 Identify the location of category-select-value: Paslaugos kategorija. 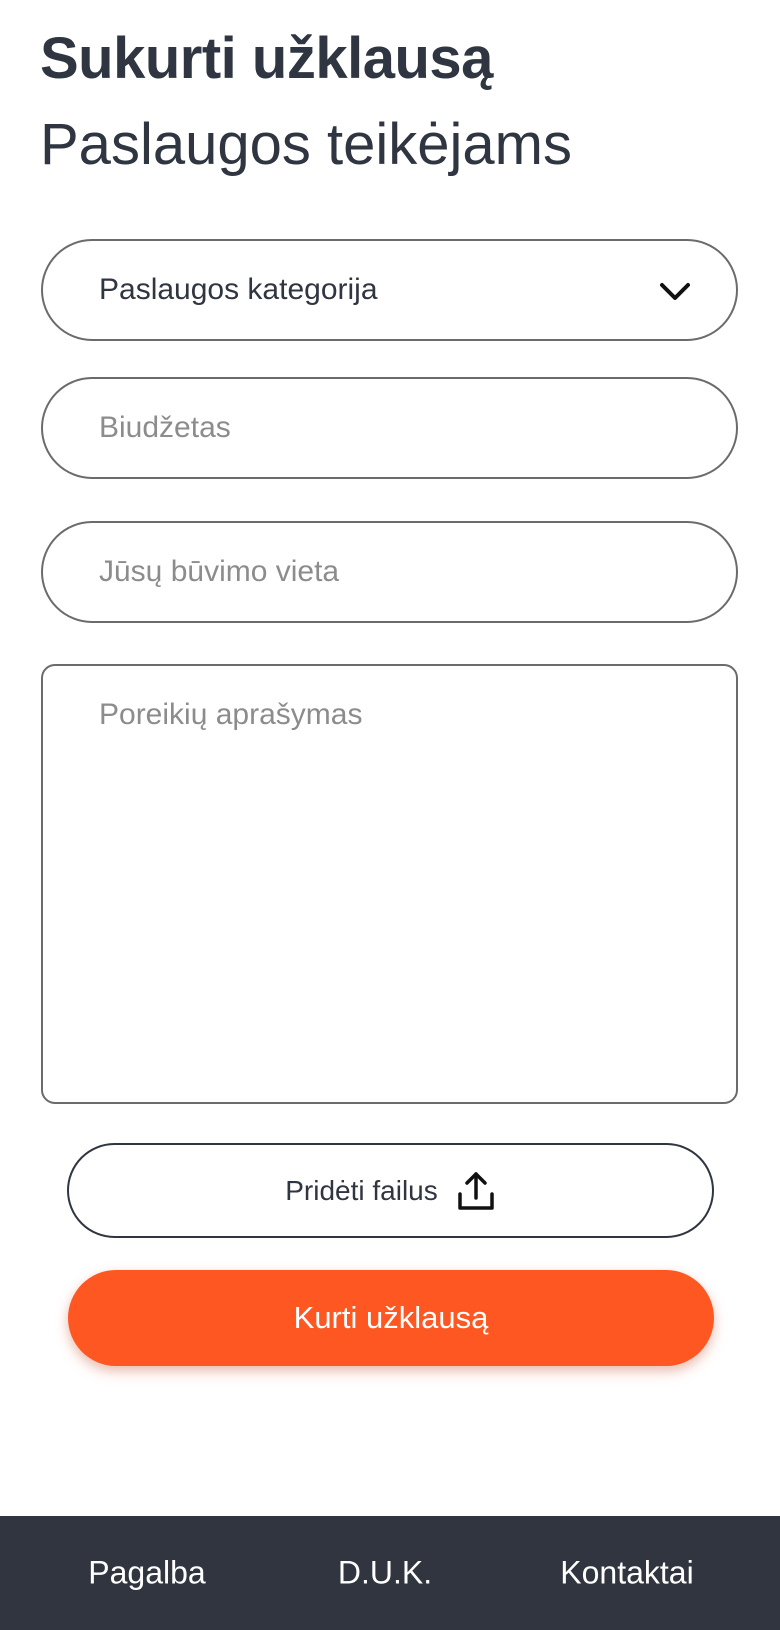
(238, 289).